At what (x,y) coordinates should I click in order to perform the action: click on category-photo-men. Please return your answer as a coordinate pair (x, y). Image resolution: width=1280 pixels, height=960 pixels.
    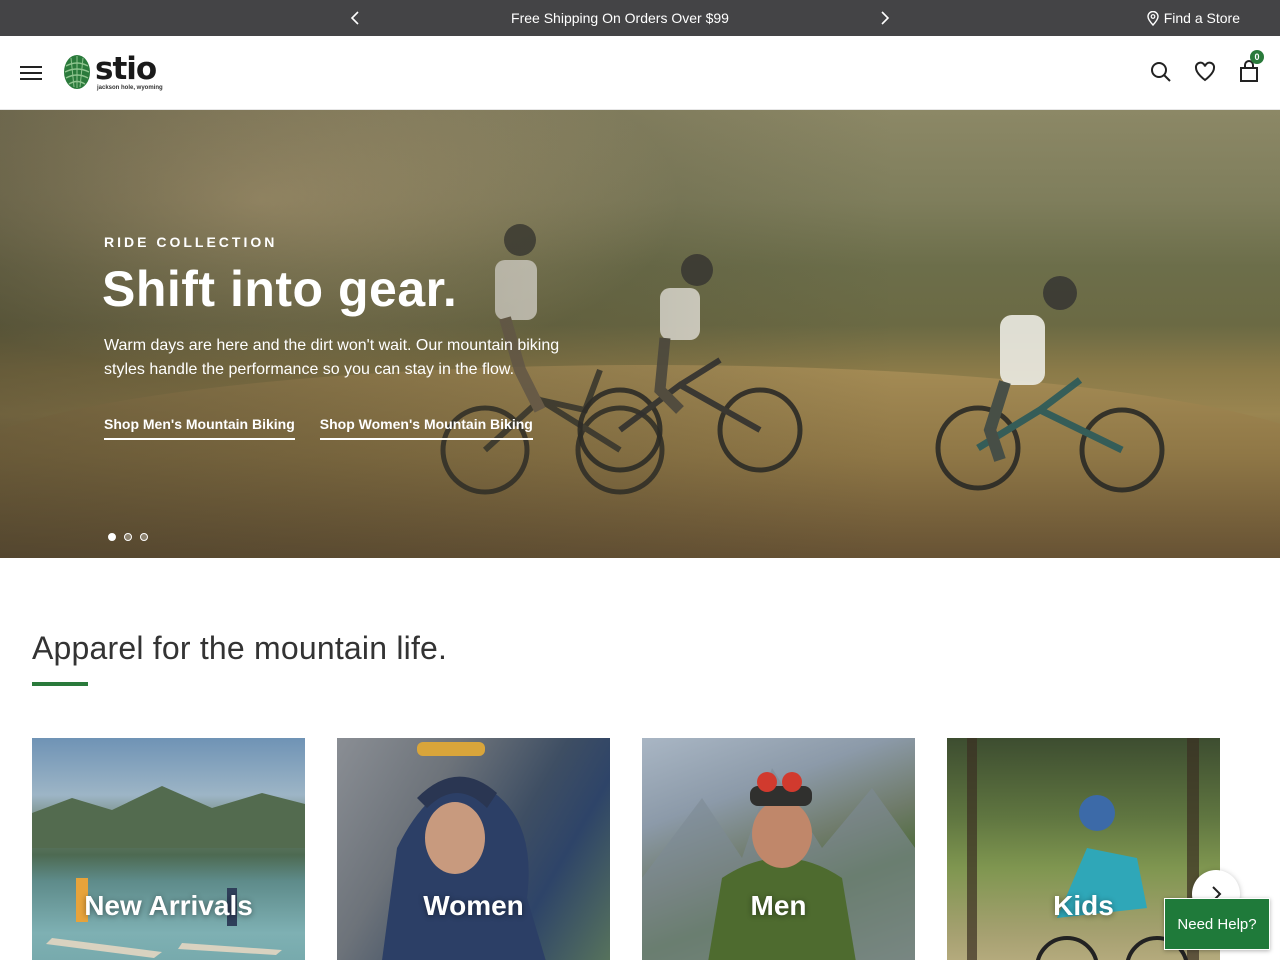
    Looking at the image, I should click on (778, 864).